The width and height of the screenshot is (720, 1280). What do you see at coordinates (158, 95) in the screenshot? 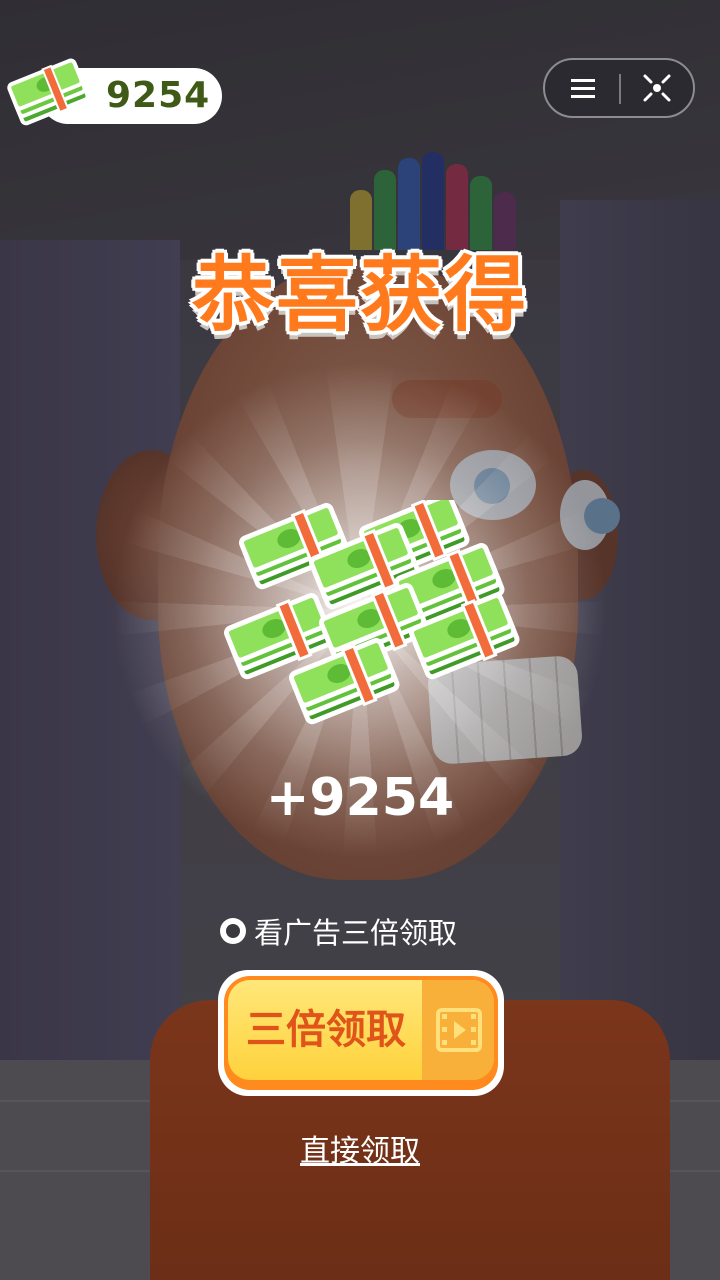
I see `coin-count: 9254` at bounding box center [158, 95].